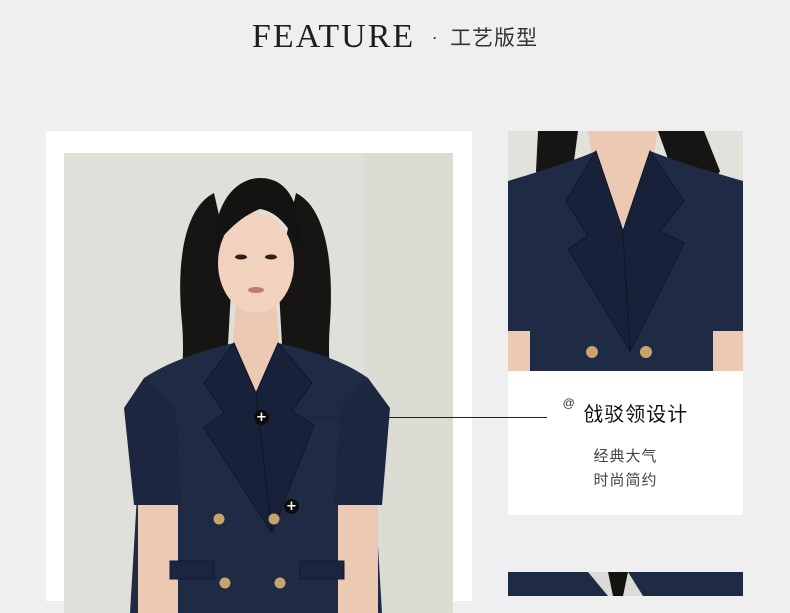 Image resolution: width=790 pixels, height=613 pixels. What do you see at coordinates (568, 403) in the screenshot?
I see `at-mark-icon: @` at bounding box center [568, 403].